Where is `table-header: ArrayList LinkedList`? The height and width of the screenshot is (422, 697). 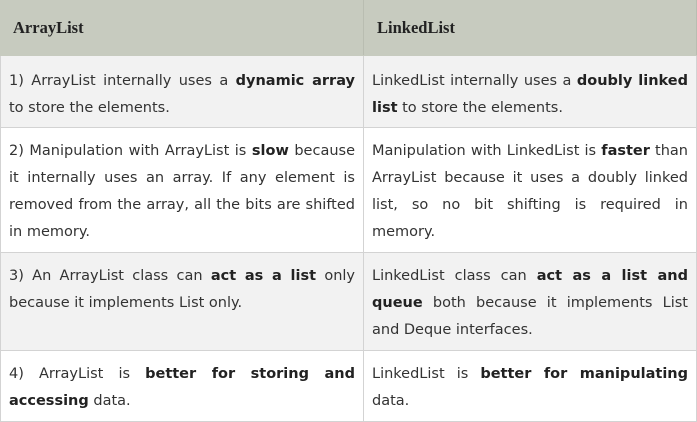
table-header: ArrayList LinkedList is located at coordinates (348, 28).